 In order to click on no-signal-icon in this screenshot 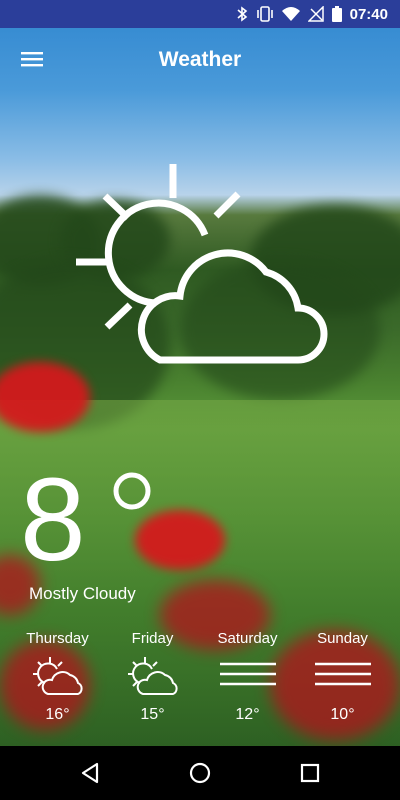, I will do `click(315, 14)`.